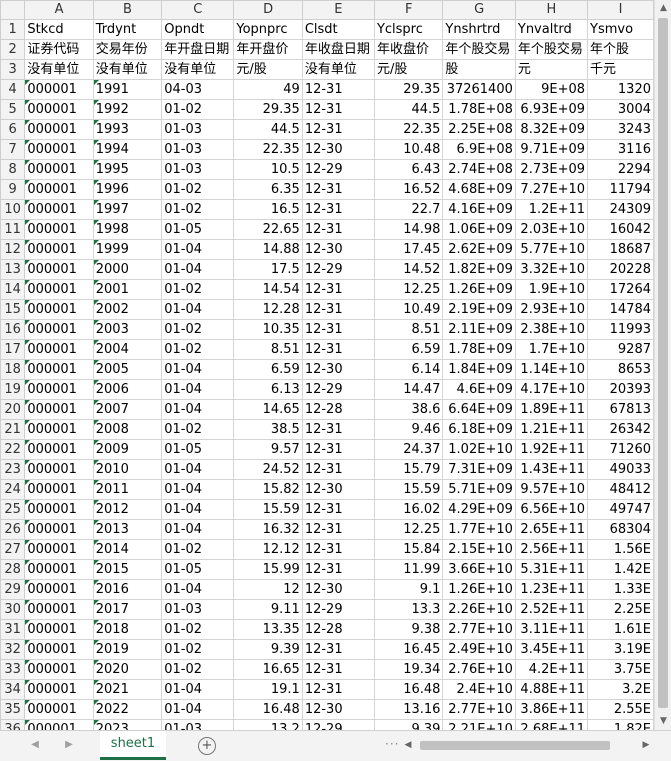 The image size is (671, 761). I want to click on cell: 12-28, so click(338, 409).